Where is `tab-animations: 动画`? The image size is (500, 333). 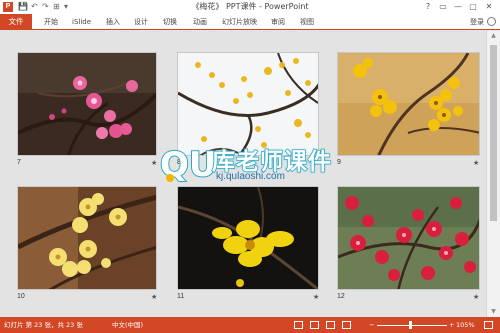 tab-animations: 动画 is located at coordinates (200, 22).